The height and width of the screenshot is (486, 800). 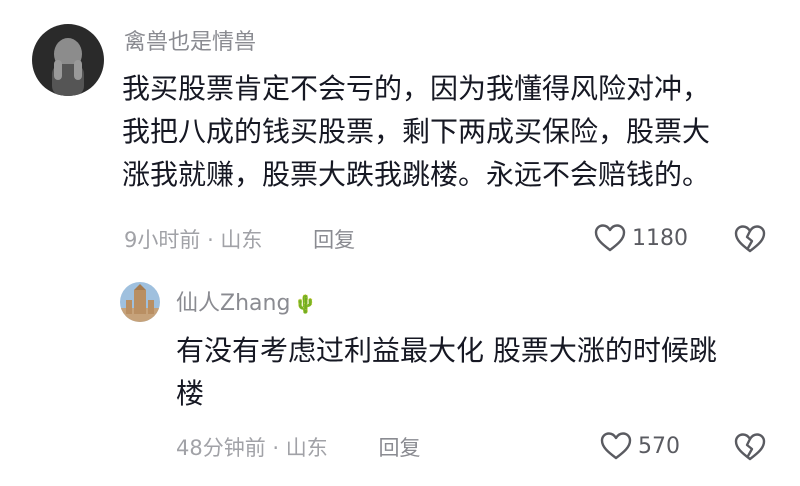 What do you see at coordinates (660, 238) in the screenshot?
I see `like-count: 1180` at bounding box center [660, 238].